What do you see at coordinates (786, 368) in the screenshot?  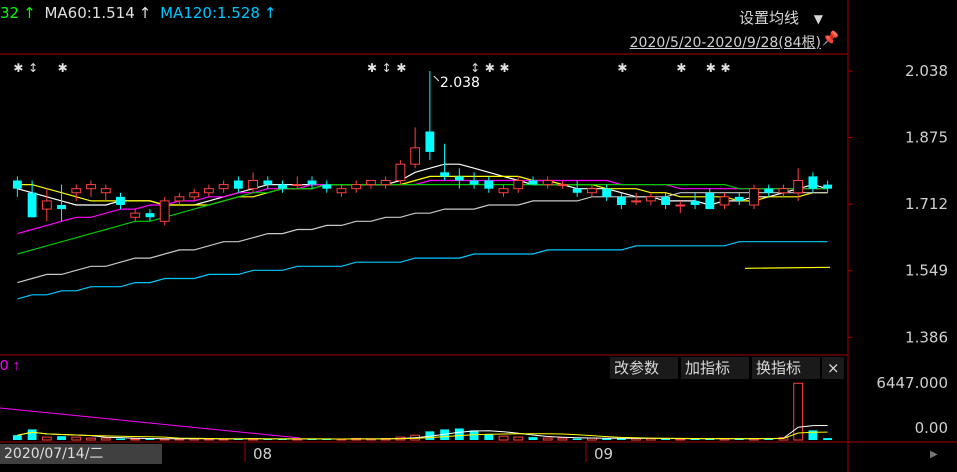 I see `switch-indicator-button: 换指标` at bounding box center [786, 368].